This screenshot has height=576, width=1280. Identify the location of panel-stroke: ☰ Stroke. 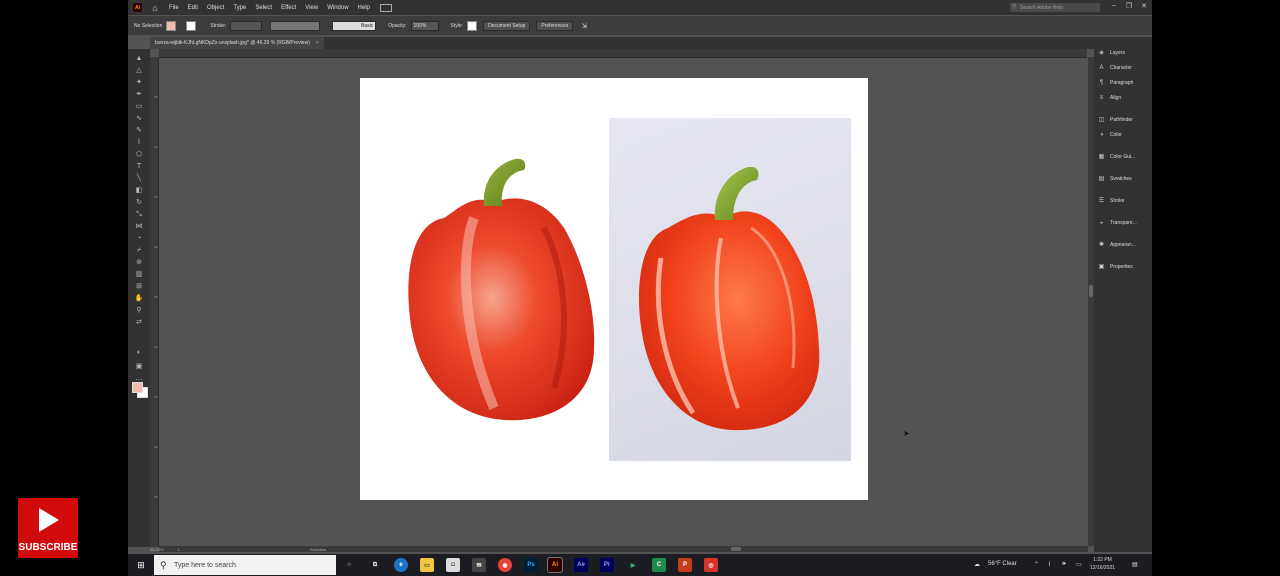
(1111, 201).